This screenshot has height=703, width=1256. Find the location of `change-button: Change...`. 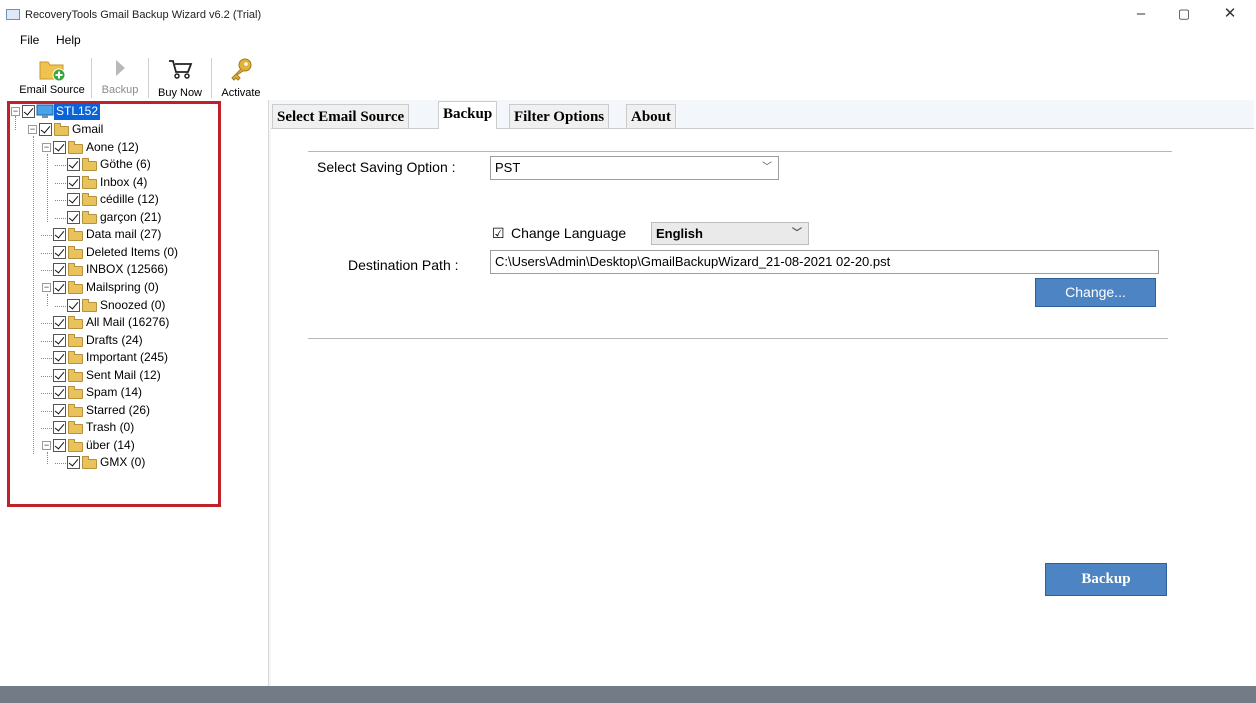

change-button: Change... is located at coordinates (1095, 292).